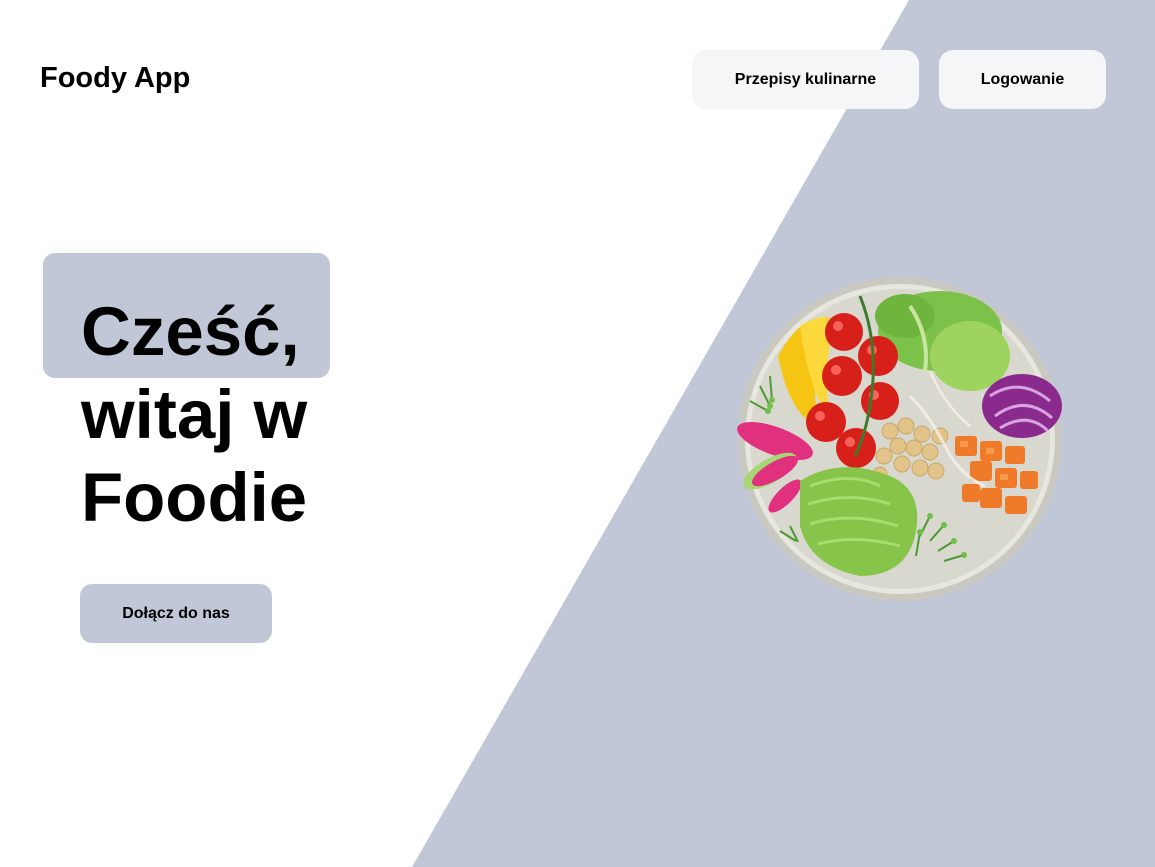 This screenshot has width=1155, height=867. What do you see at coordinates (176, 613) in the screenshot?
I see `join-button: Dołącz do nas` at bounding box center [176, 613].